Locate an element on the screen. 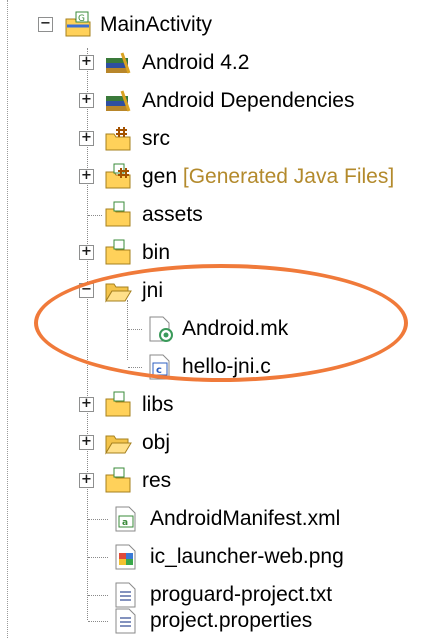 The image size is (440, 642). mk-file-icon is located at coordinates (161, 329).